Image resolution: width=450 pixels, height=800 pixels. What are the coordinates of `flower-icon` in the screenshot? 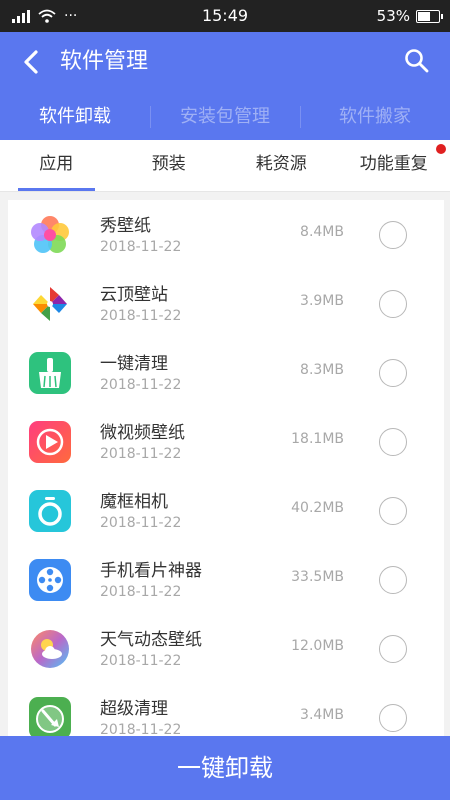 It's located at (50, 235).